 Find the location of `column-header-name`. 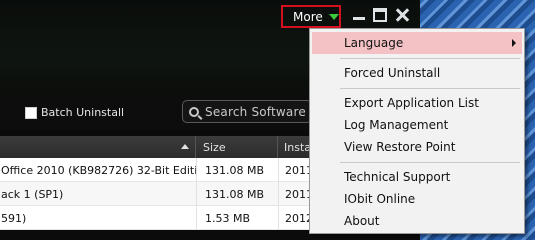

column-header-name is located at coordinates (98, 147).